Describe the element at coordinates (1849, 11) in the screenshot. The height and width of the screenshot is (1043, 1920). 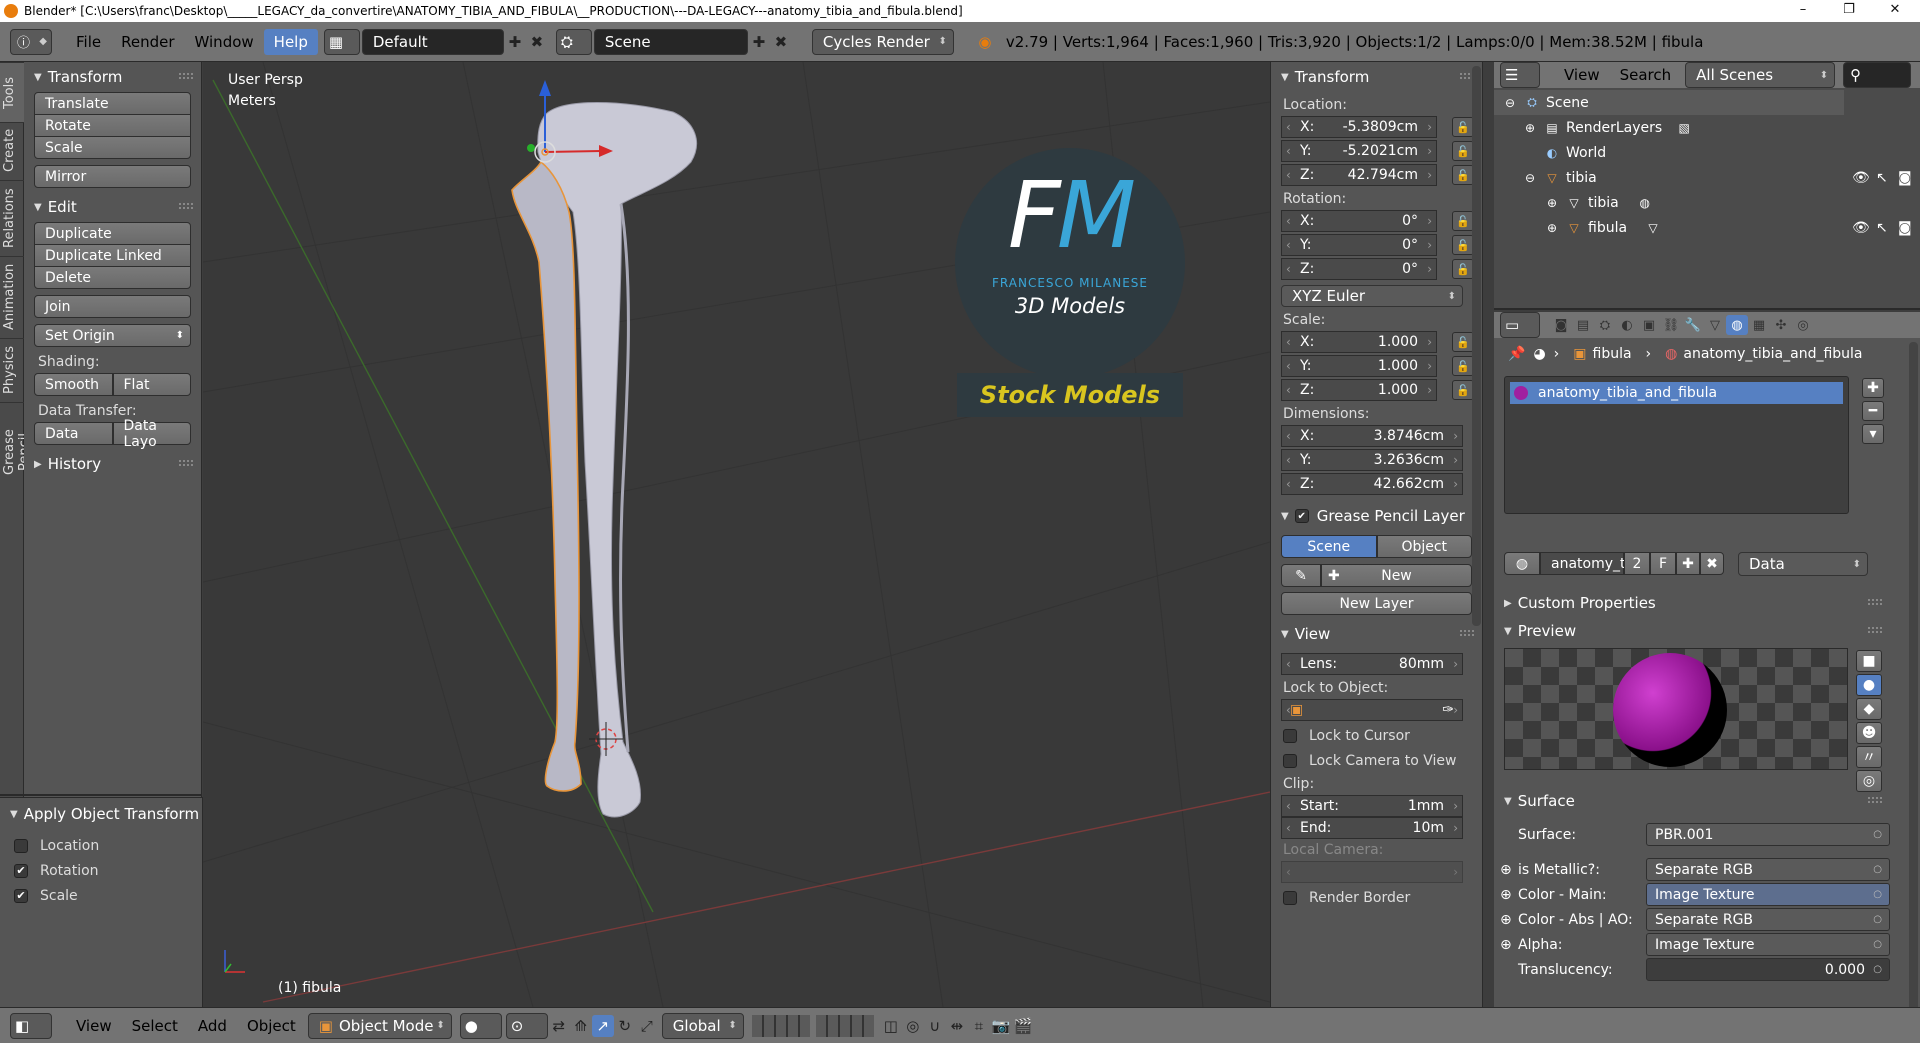
I see `maximize-button: ❐` at that location.